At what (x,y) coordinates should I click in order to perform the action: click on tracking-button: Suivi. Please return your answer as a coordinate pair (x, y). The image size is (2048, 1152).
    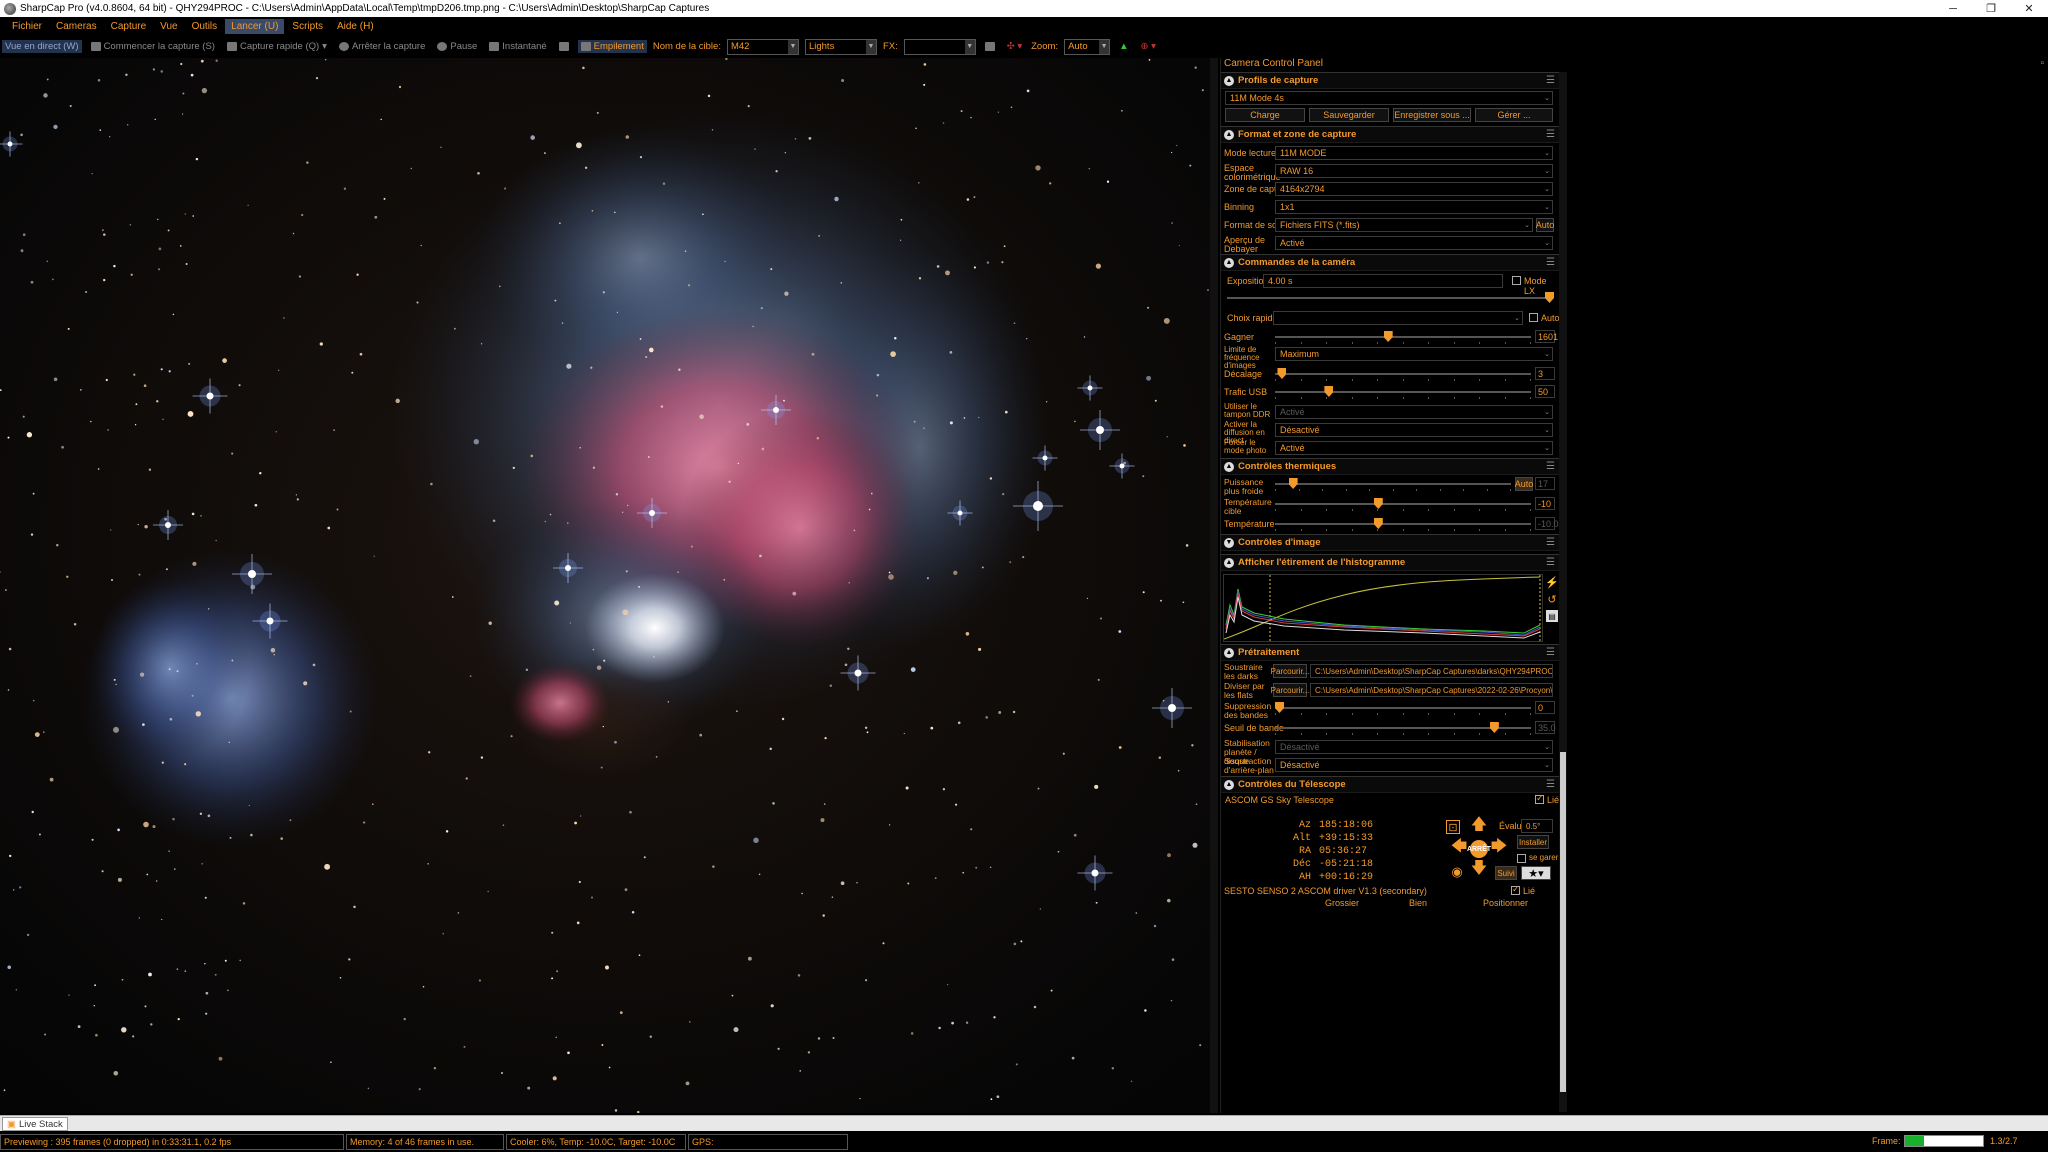
    Looking at the image, I should click on (1506, 873).